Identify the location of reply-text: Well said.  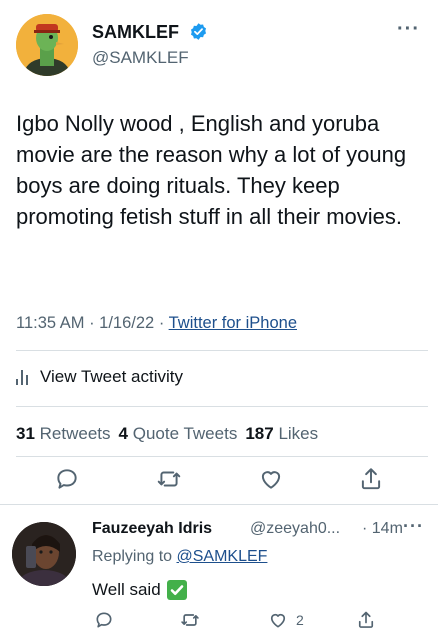
(139, 590).